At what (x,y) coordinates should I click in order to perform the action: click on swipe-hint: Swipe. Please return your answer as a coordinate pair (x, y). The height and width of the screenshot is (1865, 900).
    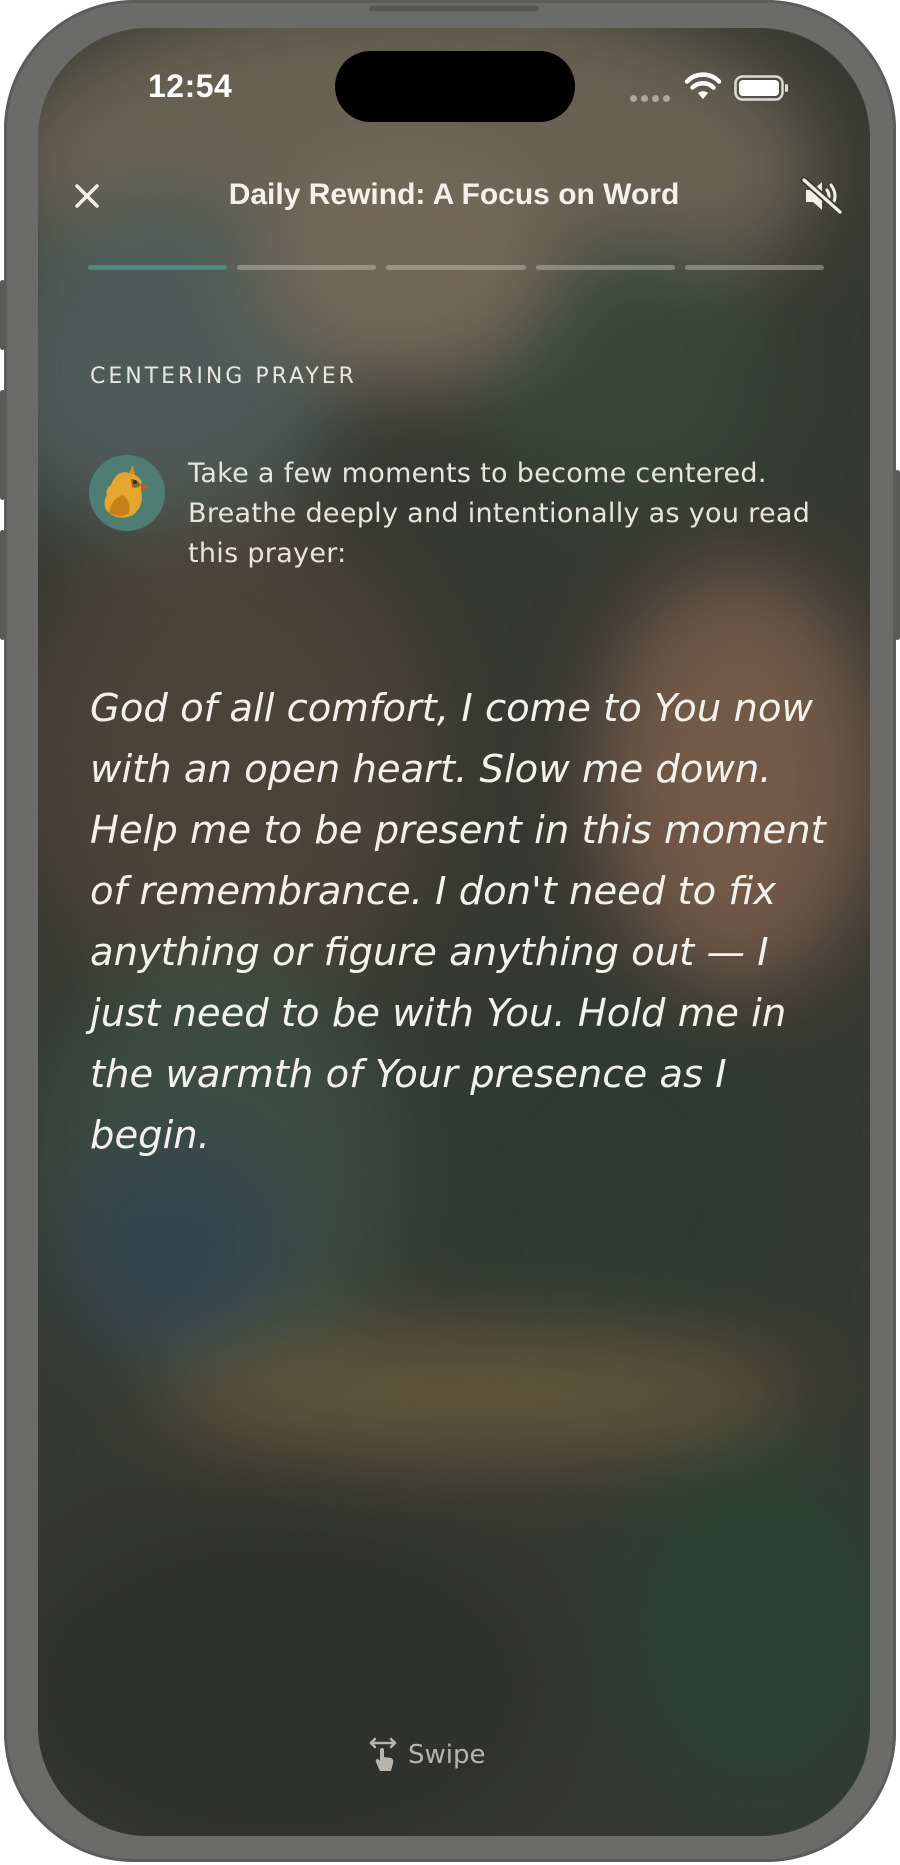
    Looking at the image, I should click on (427, 1755).